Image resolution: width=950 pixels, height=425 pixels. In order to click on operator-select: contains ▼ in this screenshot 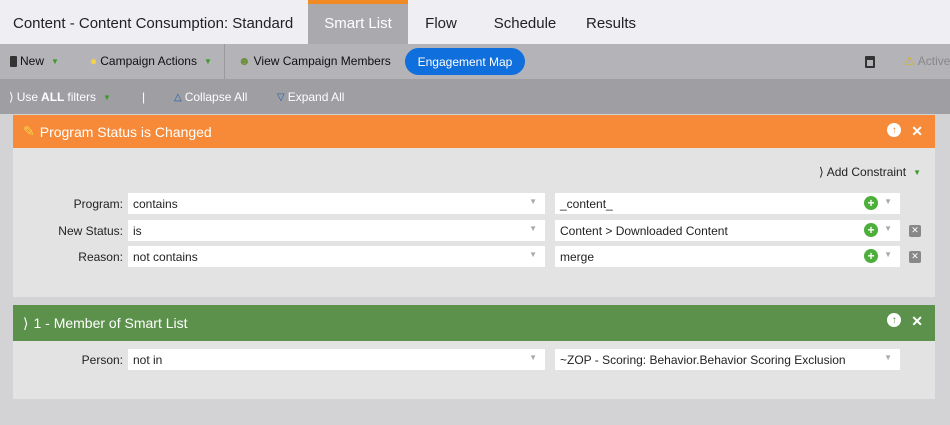, I will do `click(336, 203)`.